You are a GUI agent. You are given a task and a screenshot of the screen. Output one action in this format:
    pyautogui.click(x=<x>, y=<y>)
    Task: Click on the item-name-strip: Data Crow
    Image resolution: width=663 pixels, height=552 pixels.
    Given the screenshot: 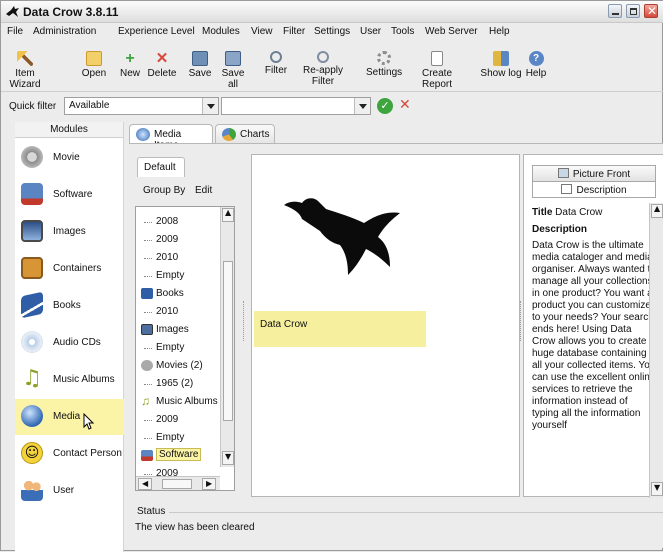 What is the action you would take?
    pyautogui.click(x=340, y=329)
    